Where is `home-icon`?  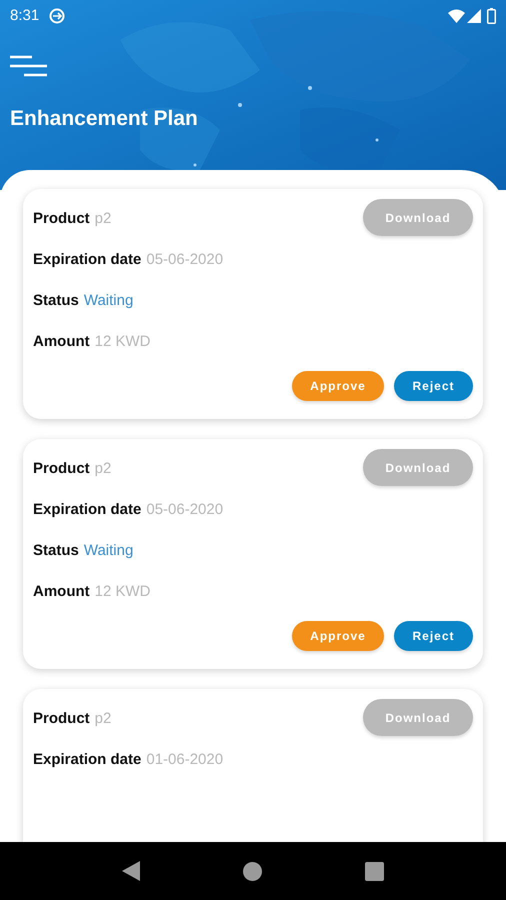
home-icon is located at coordinates (252, 871).